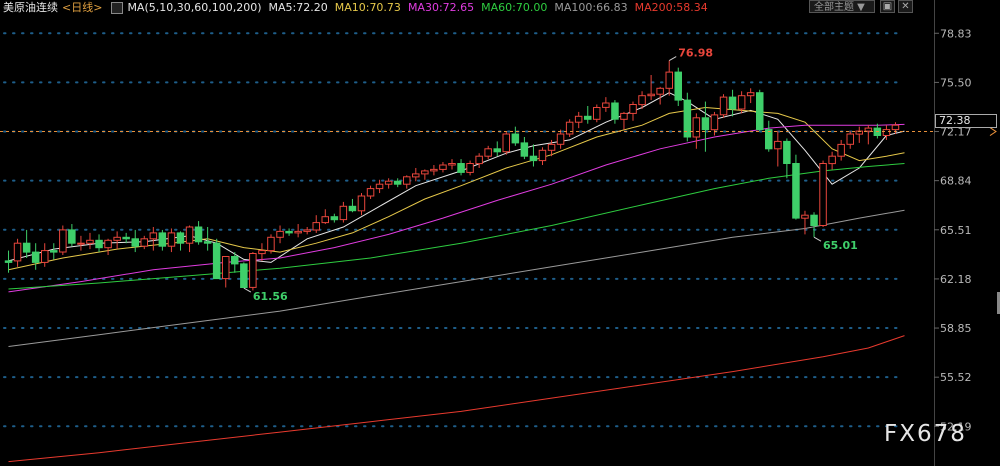  I want to click on instrument-name: 美原油连续, so click(30, 7).